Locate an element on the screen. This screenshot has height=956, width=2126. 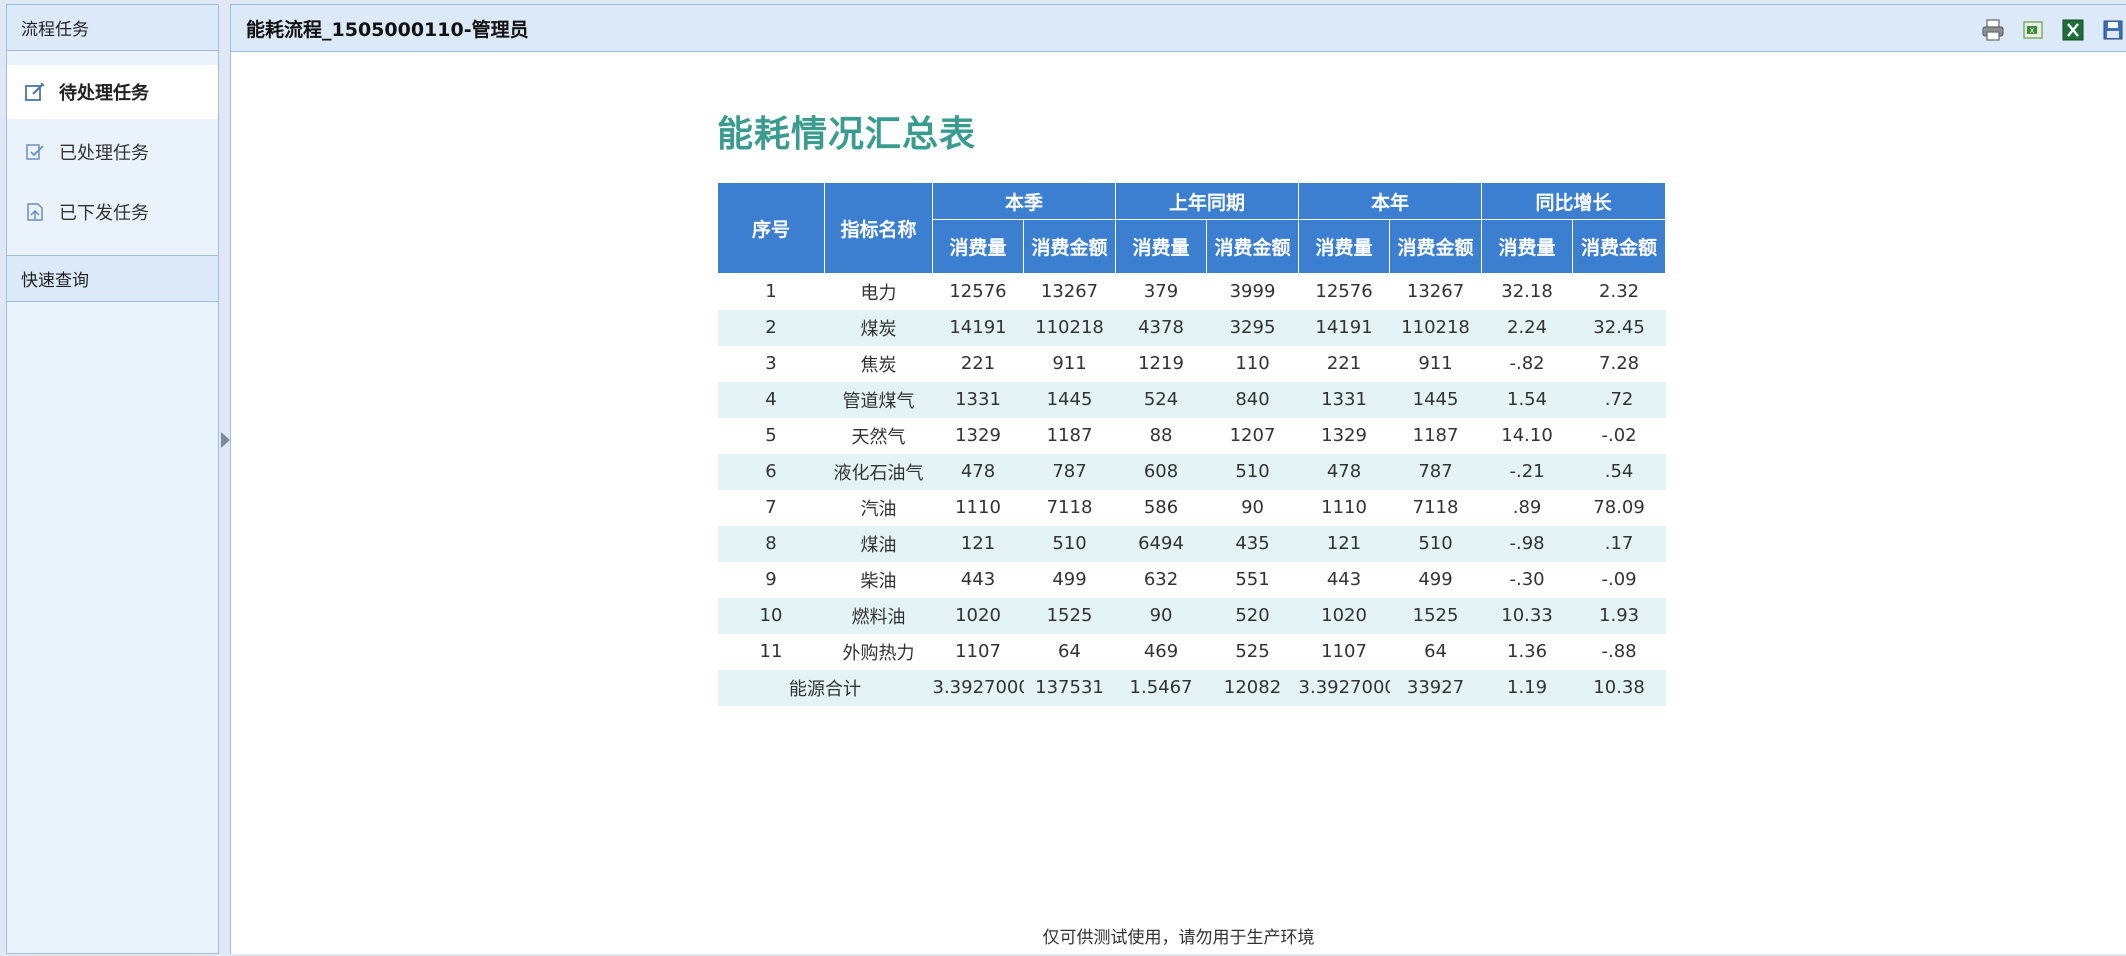
table-cell: 12082 is located at coordinates (1252, 687).